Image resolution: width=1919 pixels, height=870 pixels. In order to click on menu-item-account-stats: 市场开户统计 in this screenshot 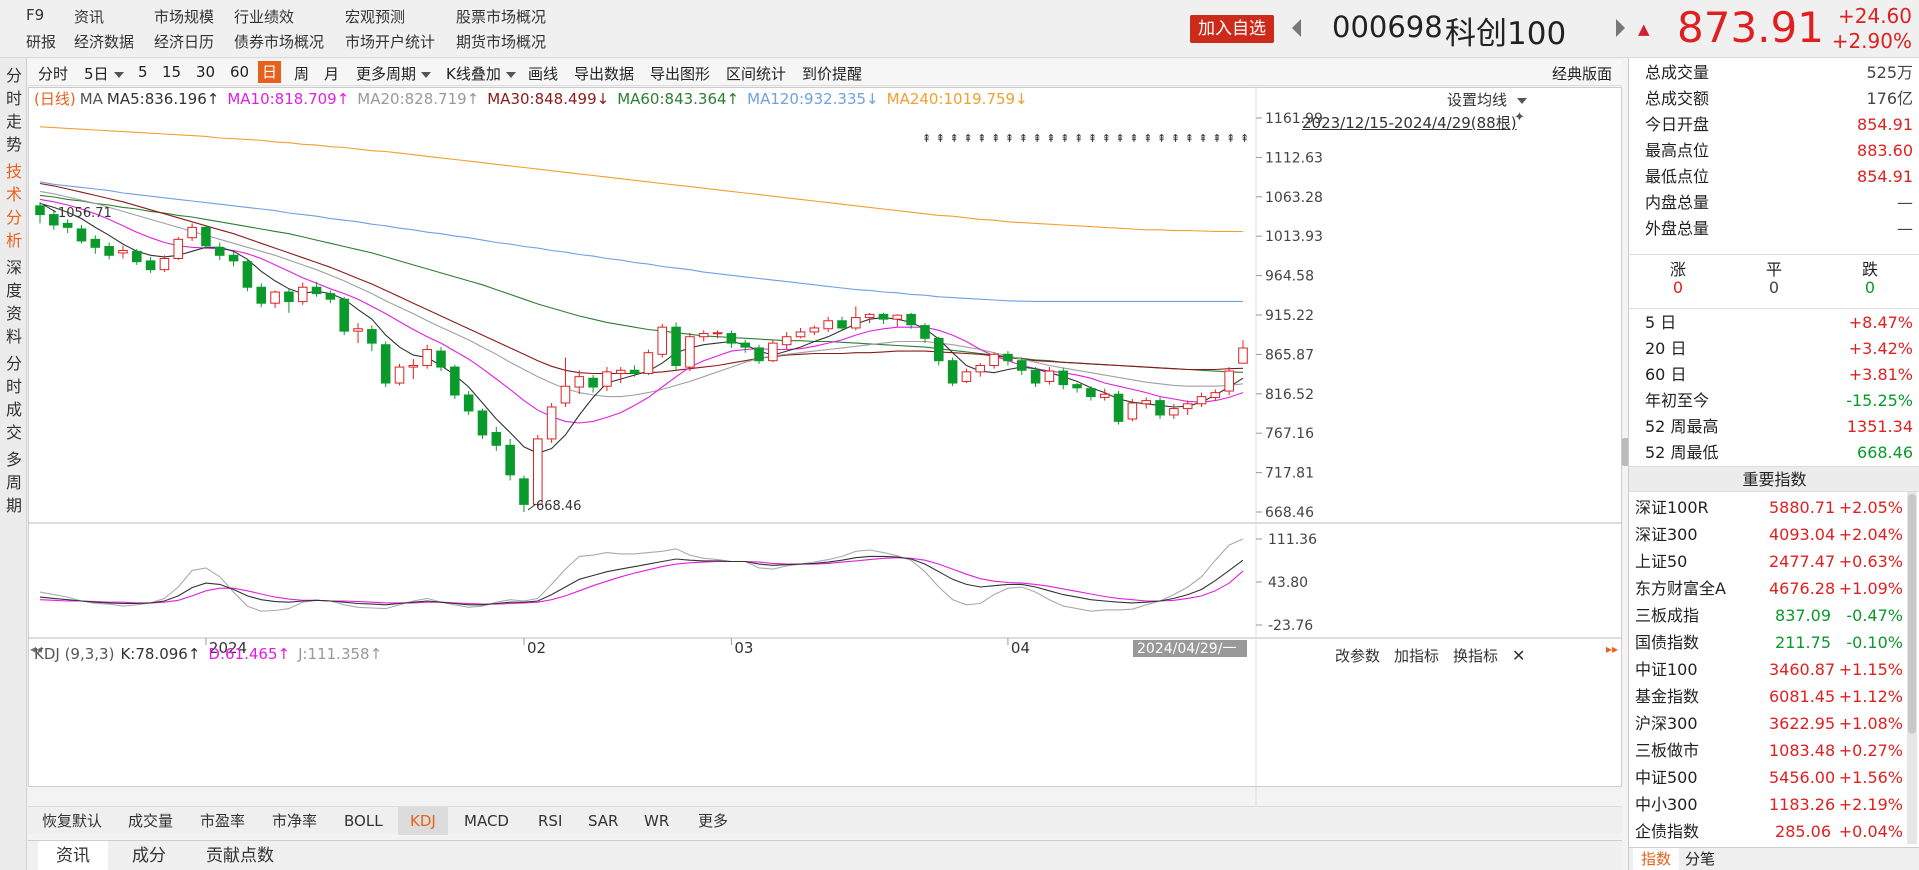, I will do `click(390, 41)`.